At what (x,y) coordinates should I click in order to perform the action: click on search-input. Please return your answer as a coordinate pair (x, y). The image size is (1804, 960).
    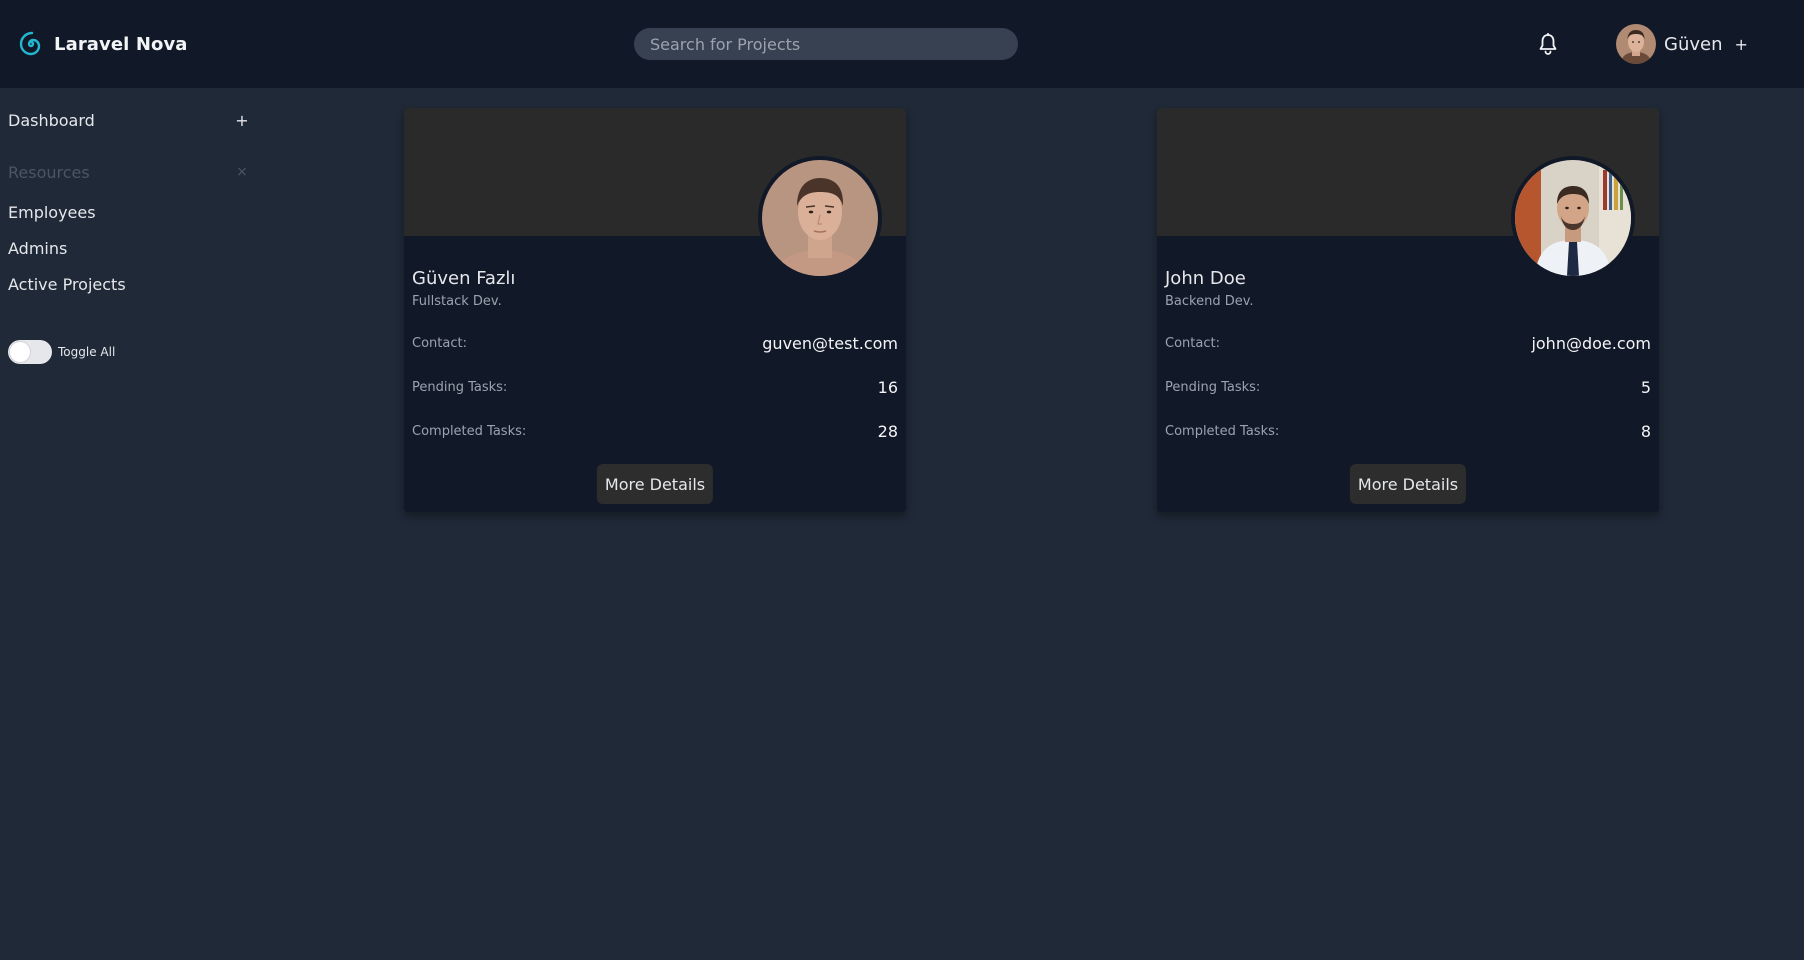
    Looking at the image, I should click on (826, 44).